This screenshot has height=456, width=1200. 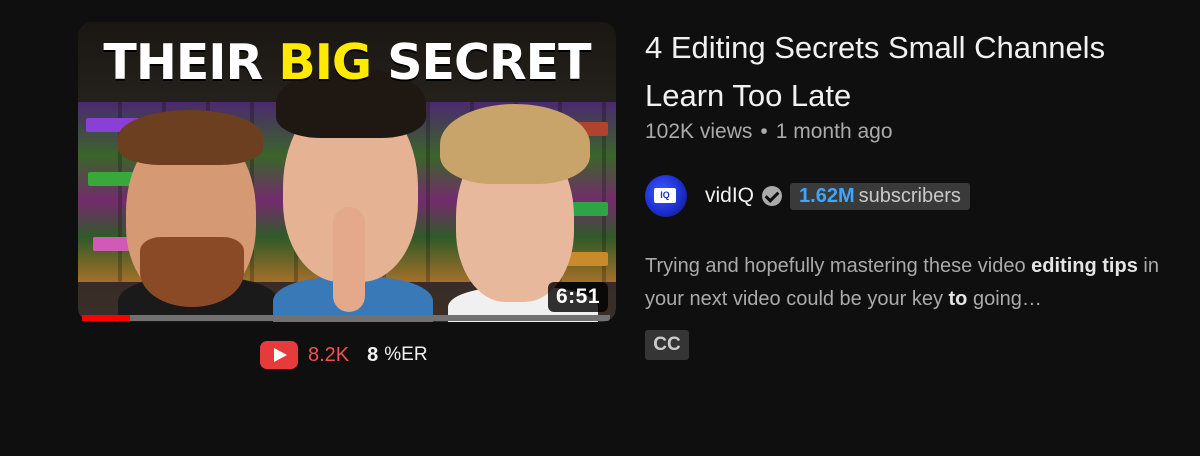 I want to click on description-segment: editing, so click(x=1064, y=266).